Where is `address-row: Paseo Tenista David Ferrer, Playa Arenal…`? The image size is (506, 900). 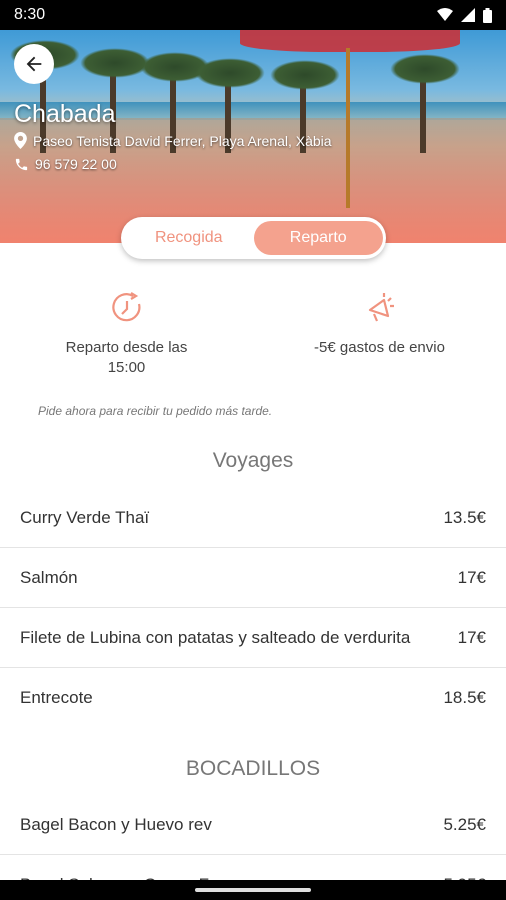 address-row: Paseo Tenista David Ferrer, Playa Arenal… is located at coordinates (173, 140).